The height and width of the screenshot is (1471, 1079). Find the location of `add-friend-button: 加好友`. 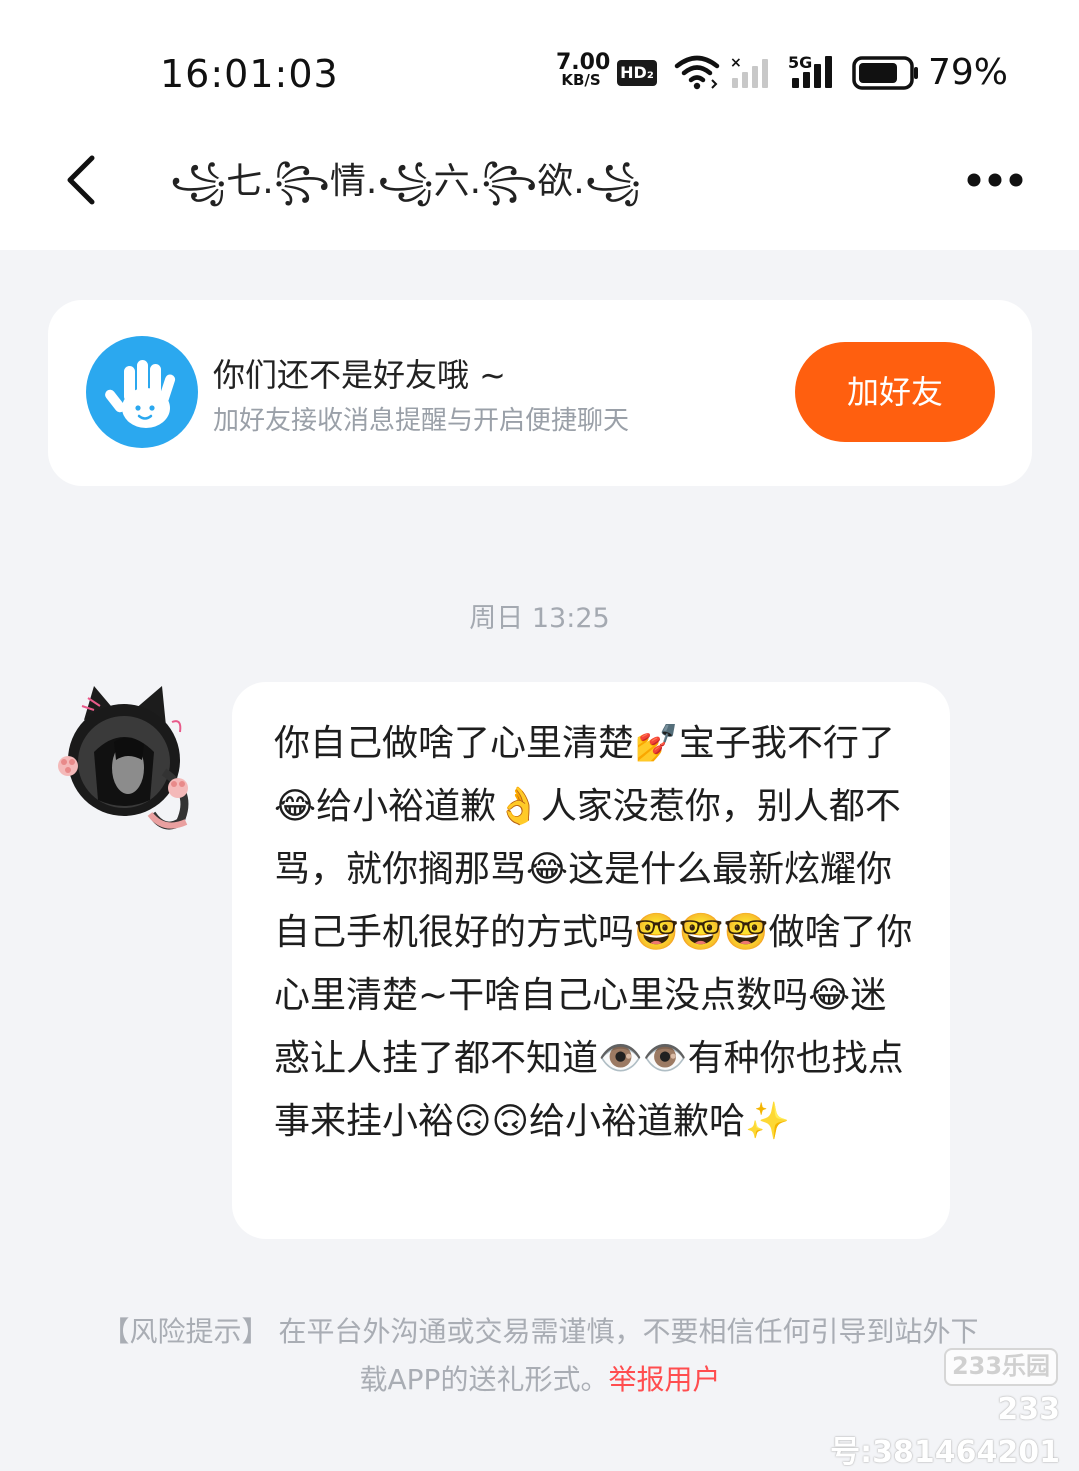

add-friend-button: 加好友 is located at coordinates (895, 392).